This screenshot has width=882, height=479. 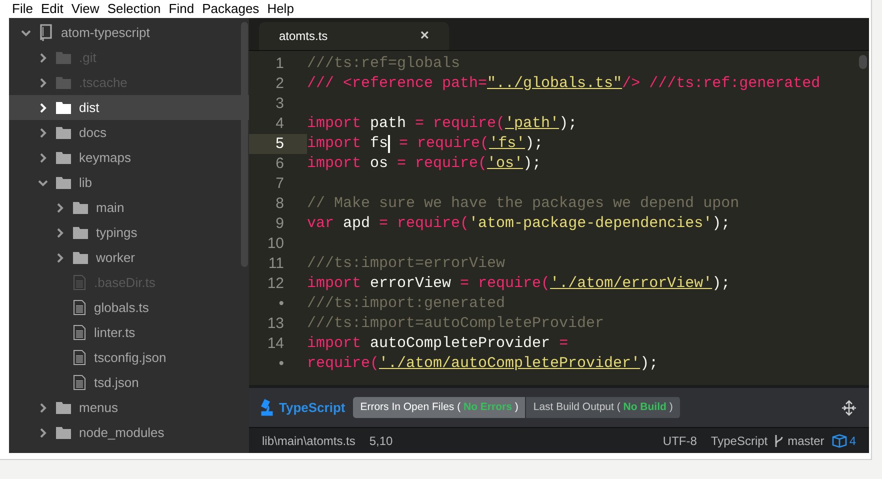 What do you see at coordinates (52, 9) in the screenshot?
I see `menu-item: Edit` at bounding box center [52, 9].